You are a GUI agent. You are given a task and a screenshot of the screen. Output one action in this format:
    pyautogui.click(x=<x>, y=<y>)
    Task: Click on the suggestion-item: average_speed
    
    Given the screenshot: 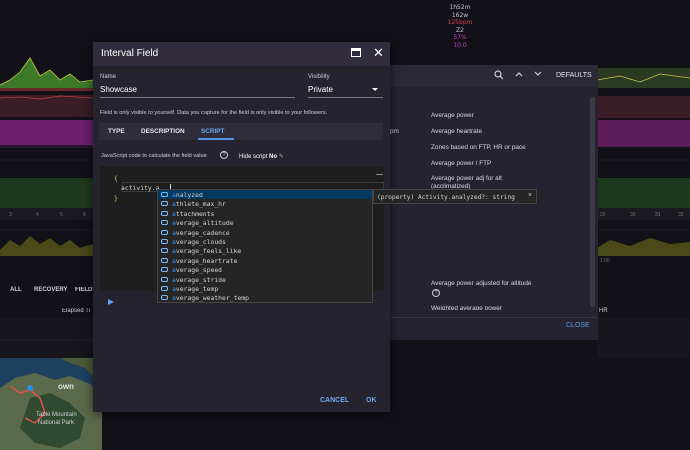 What is the action you would take?
    pyautogui.click(x=265, y=269)
    